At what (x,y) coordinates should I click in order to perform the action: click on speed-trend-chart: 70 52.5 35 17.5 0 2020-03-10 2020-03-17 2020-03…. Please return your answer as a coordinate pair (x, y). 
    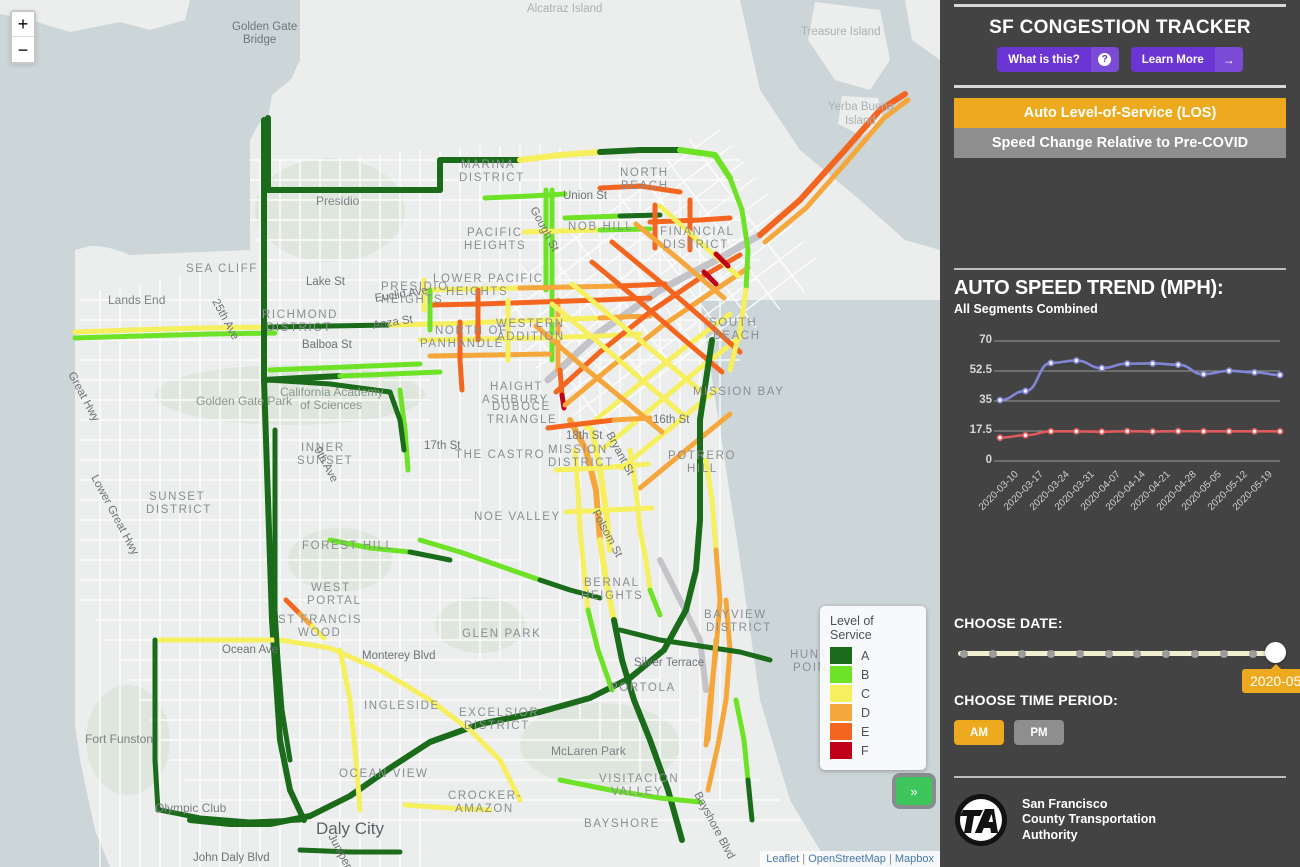
    Looking at the image, I should click on (1120, 428).